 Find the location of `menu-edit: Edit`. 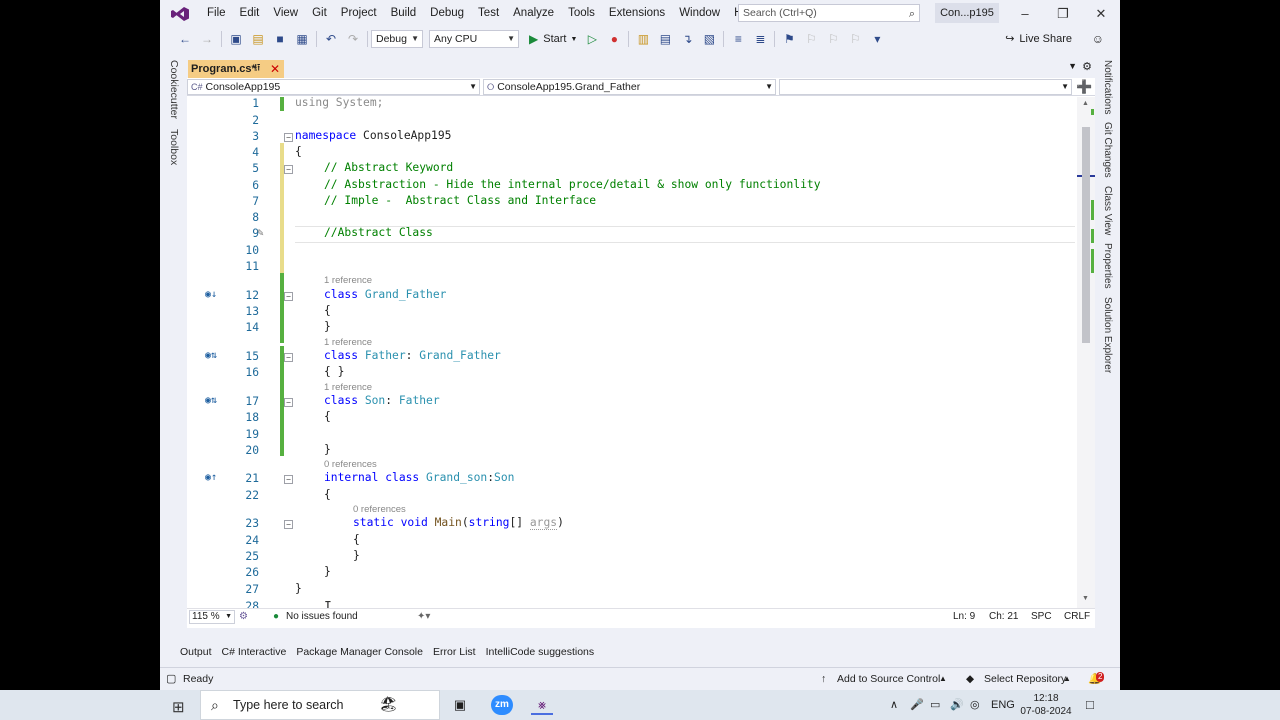

menu-edit: Edit is located at coordinates (250, 13).